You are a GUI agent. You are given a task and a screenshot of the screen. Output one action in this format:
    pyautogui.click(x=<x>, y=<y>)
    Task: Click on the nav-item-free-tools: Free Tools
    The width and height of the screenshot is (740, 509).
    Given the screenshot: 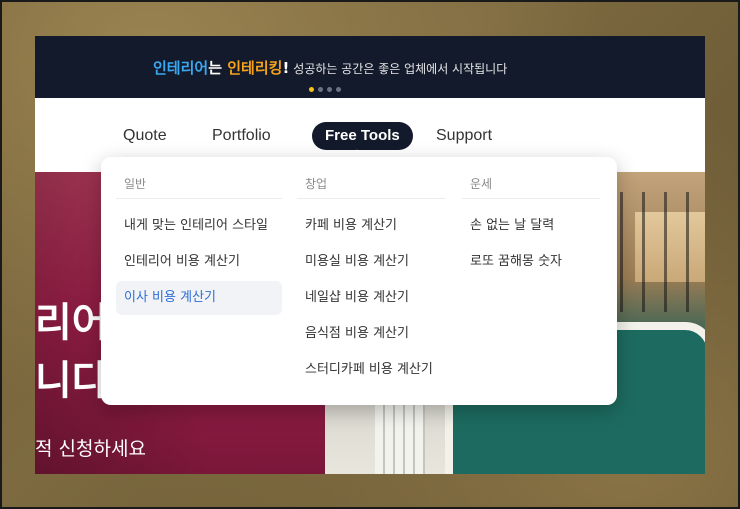 What is the action you would take?
    pyautogui.click(x=362, y=136)
    